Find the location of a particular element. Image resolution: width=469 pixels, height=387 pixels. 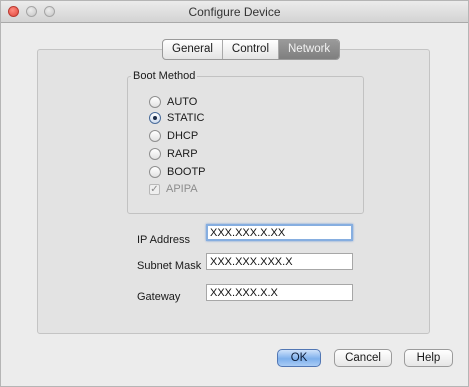

subnet-mask-label: Subnet Mask is located at coordinates (169, 266).